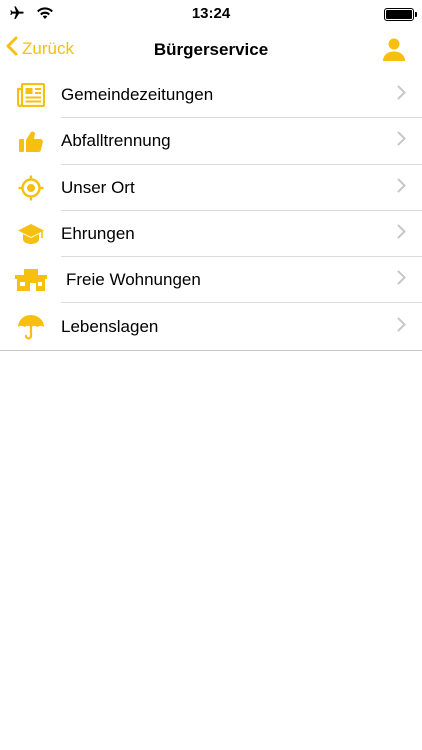 The height and width of the screenshot is (750, 422). What do you see at coordinates (31, 95) in the screenshot?
I see `newspaper-icon` at bounding box center [31, 95].